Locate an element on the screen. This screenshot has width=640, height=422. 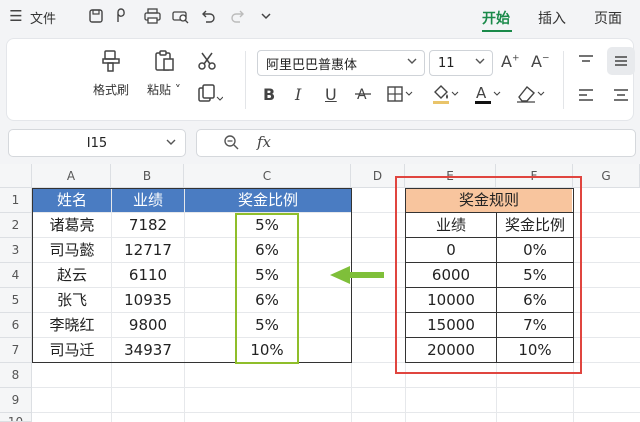
formula-bar: I15 fx is located at coordinates (320, 143).